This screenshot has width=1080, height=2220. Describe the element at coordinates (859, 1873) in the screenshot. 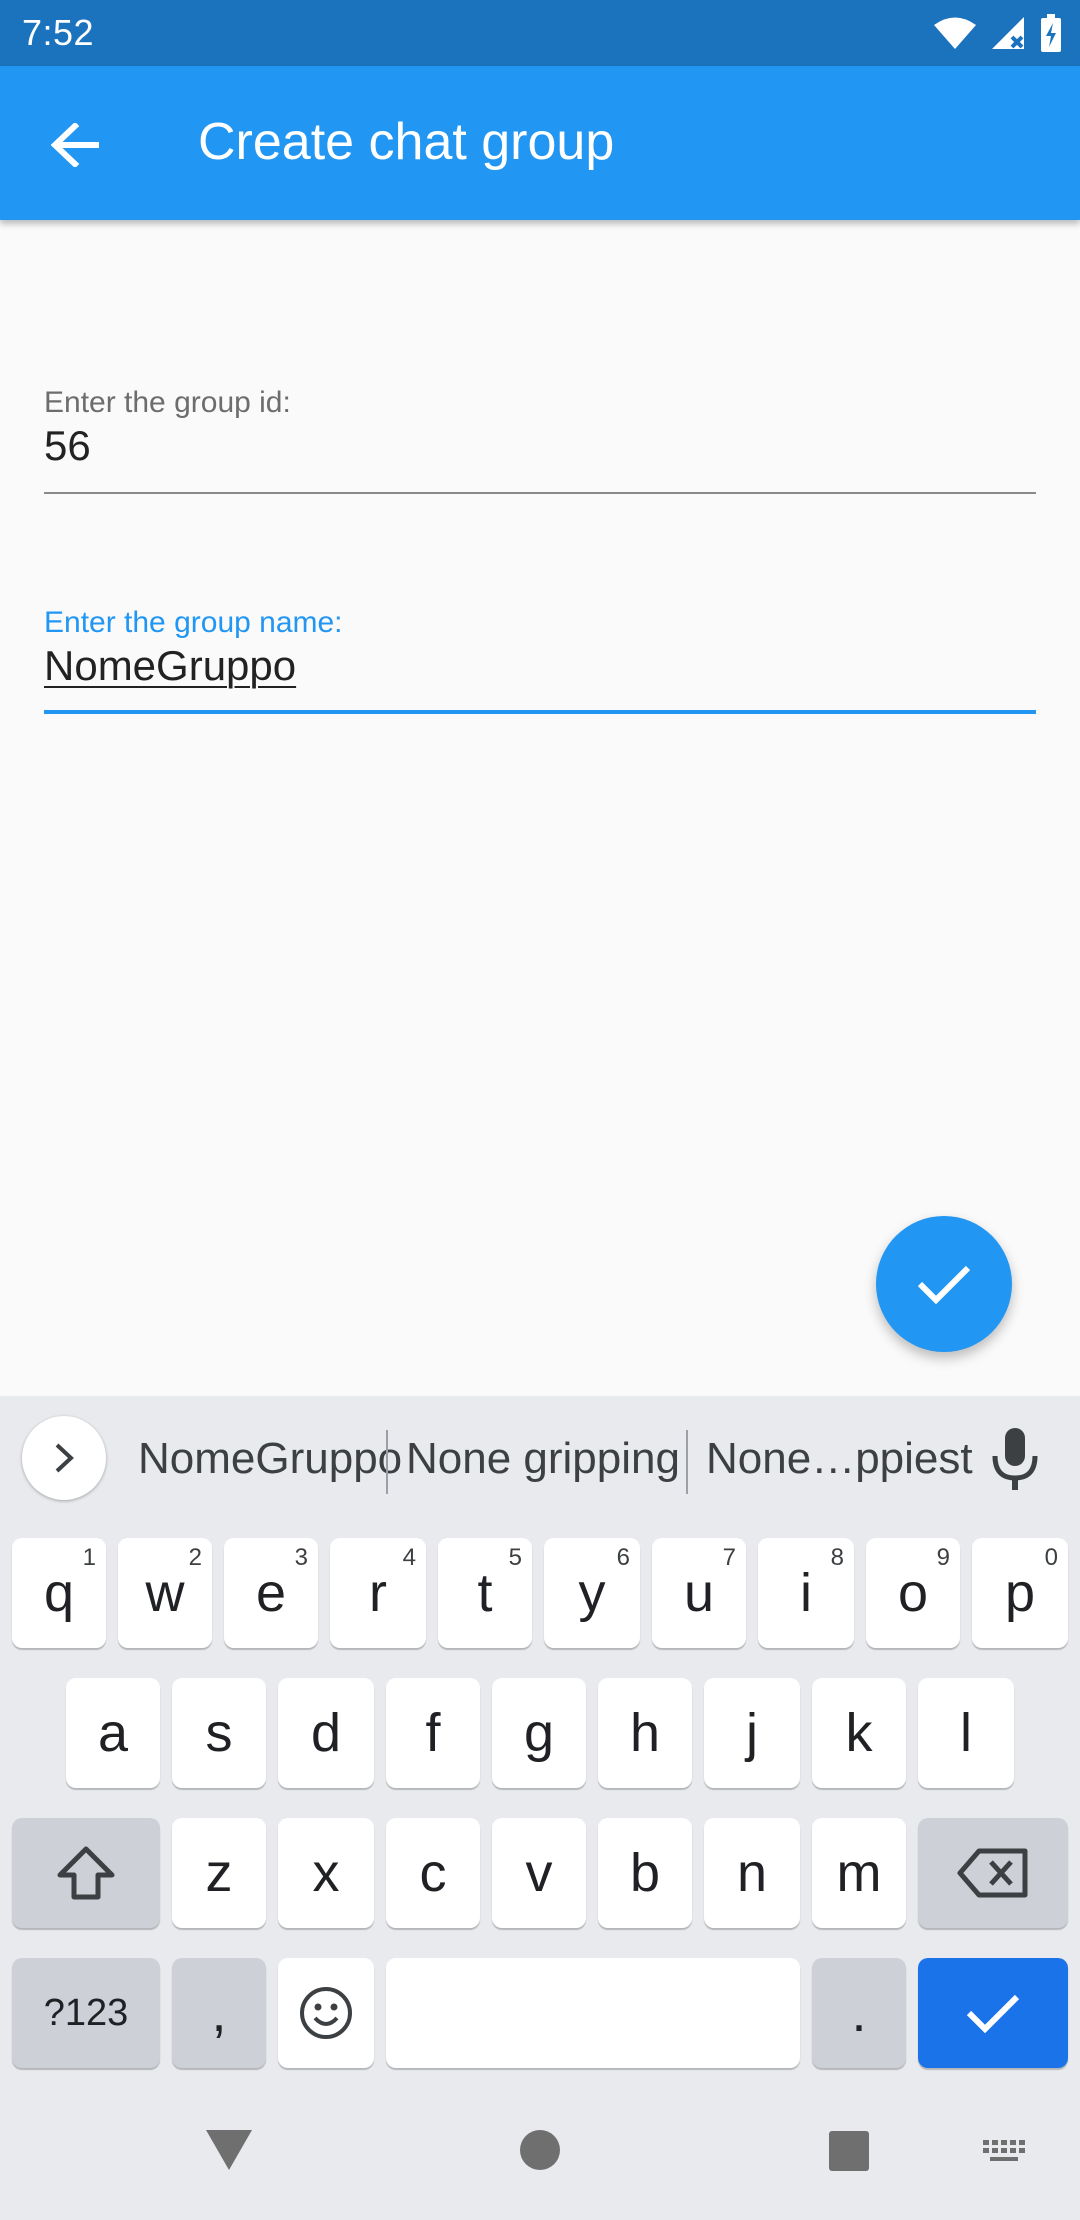

I see `key-m: m` at that location.